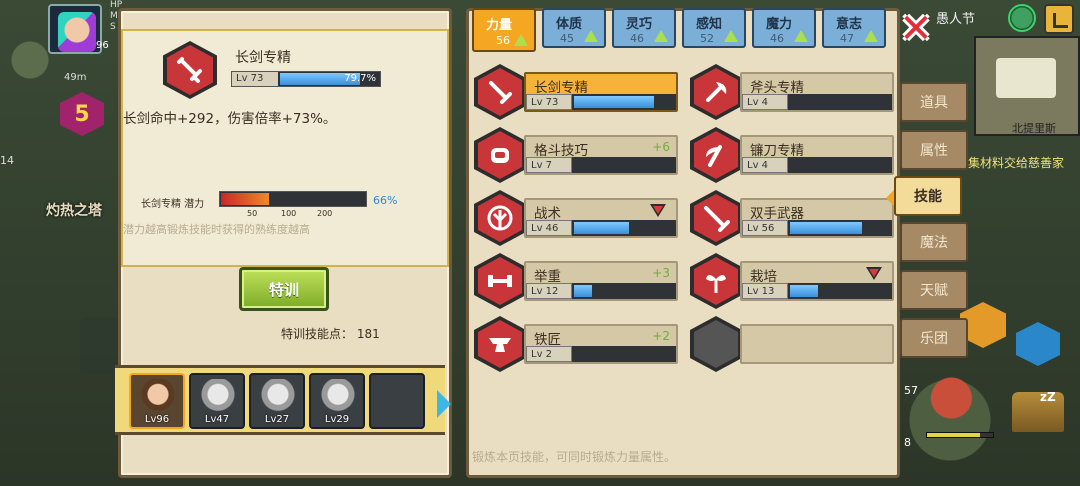 The image size is (1080, 486). Describe the element at coordinates (1038, 412) in the screenshot. I see `sleep-icon` at that location.